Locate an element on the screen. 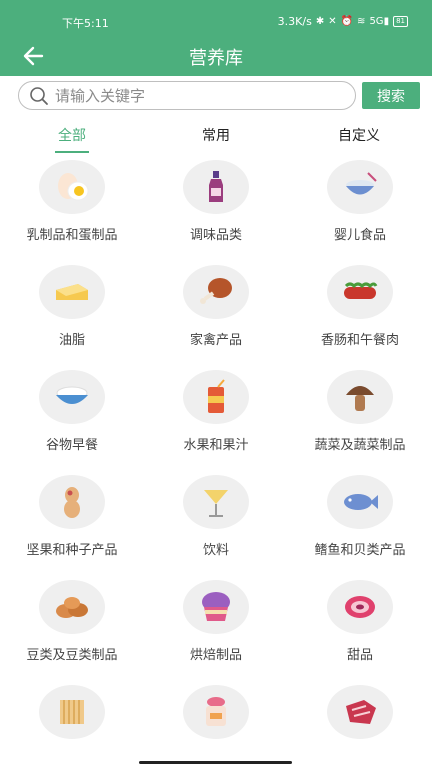  search-box is located at coordinates (187, 95).